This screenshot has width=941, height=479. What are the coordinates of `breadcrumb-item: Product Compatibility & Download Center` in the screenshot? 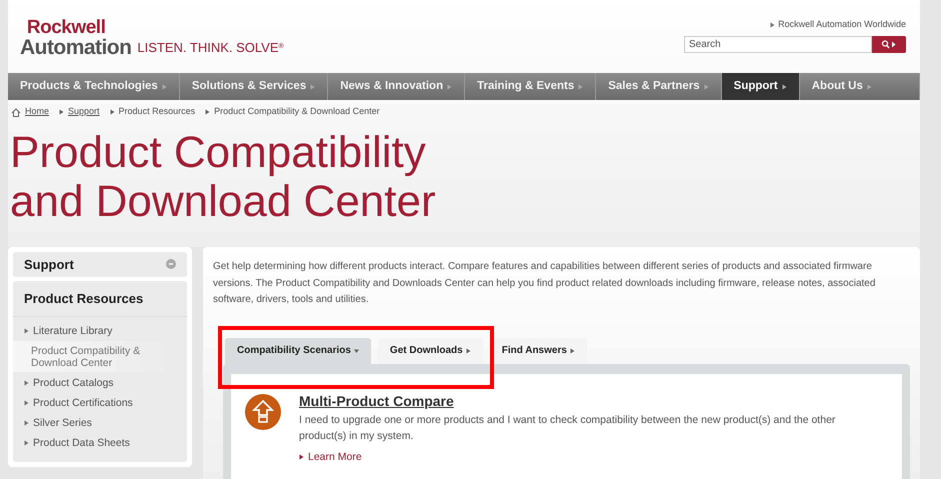 It's located at (297, 111).